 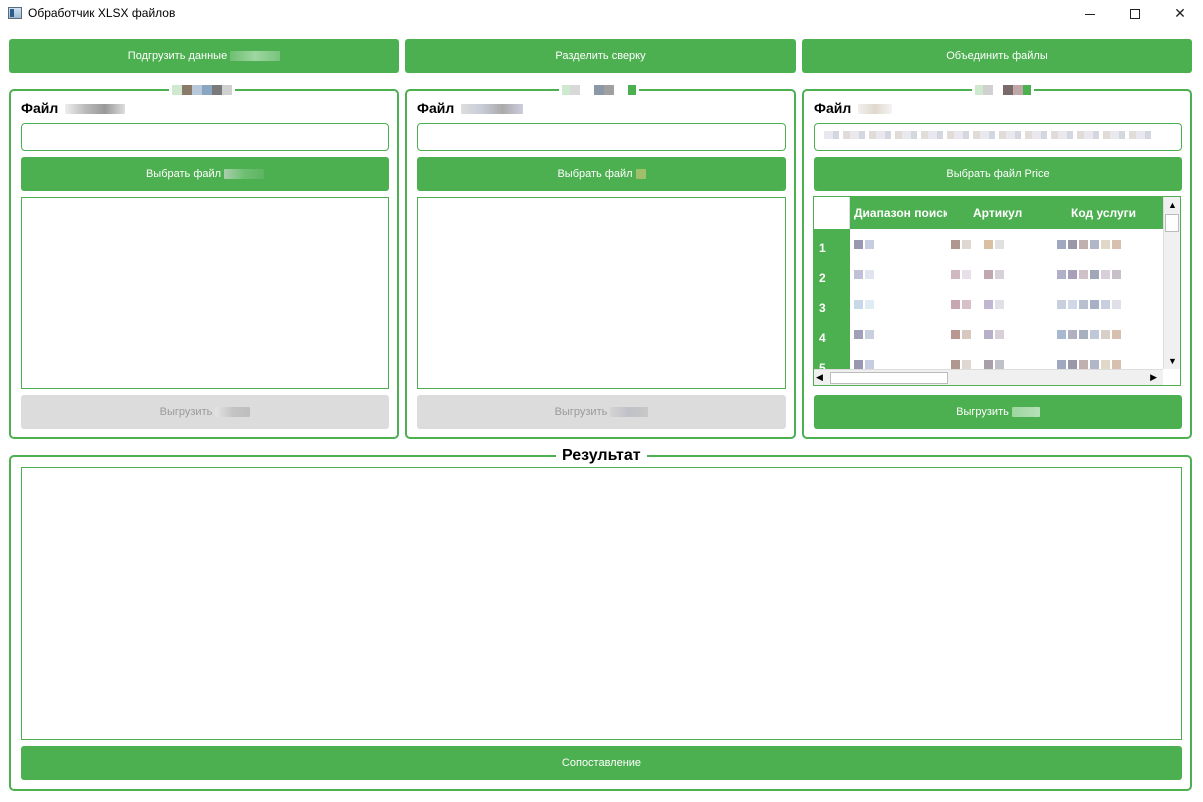 I want to click on choose-file-button-1: Выбрать файл, so click(x=205, y=174).